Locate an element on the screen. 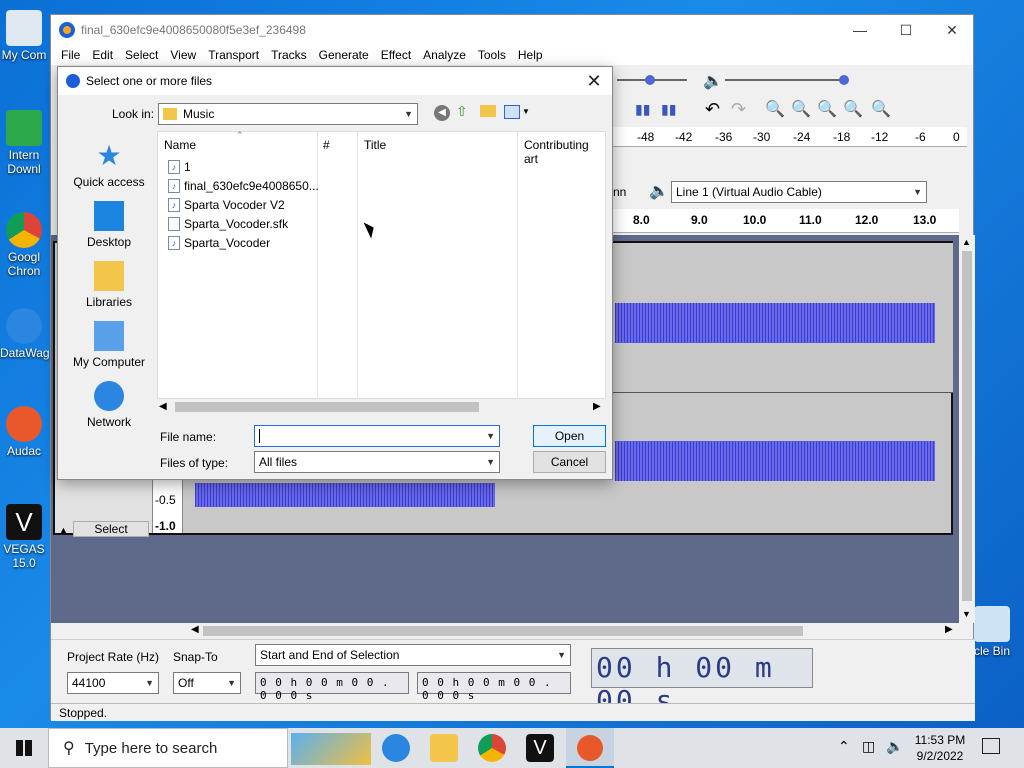  snap-to-select: Off ▼ is located at coordinates (207, 683).